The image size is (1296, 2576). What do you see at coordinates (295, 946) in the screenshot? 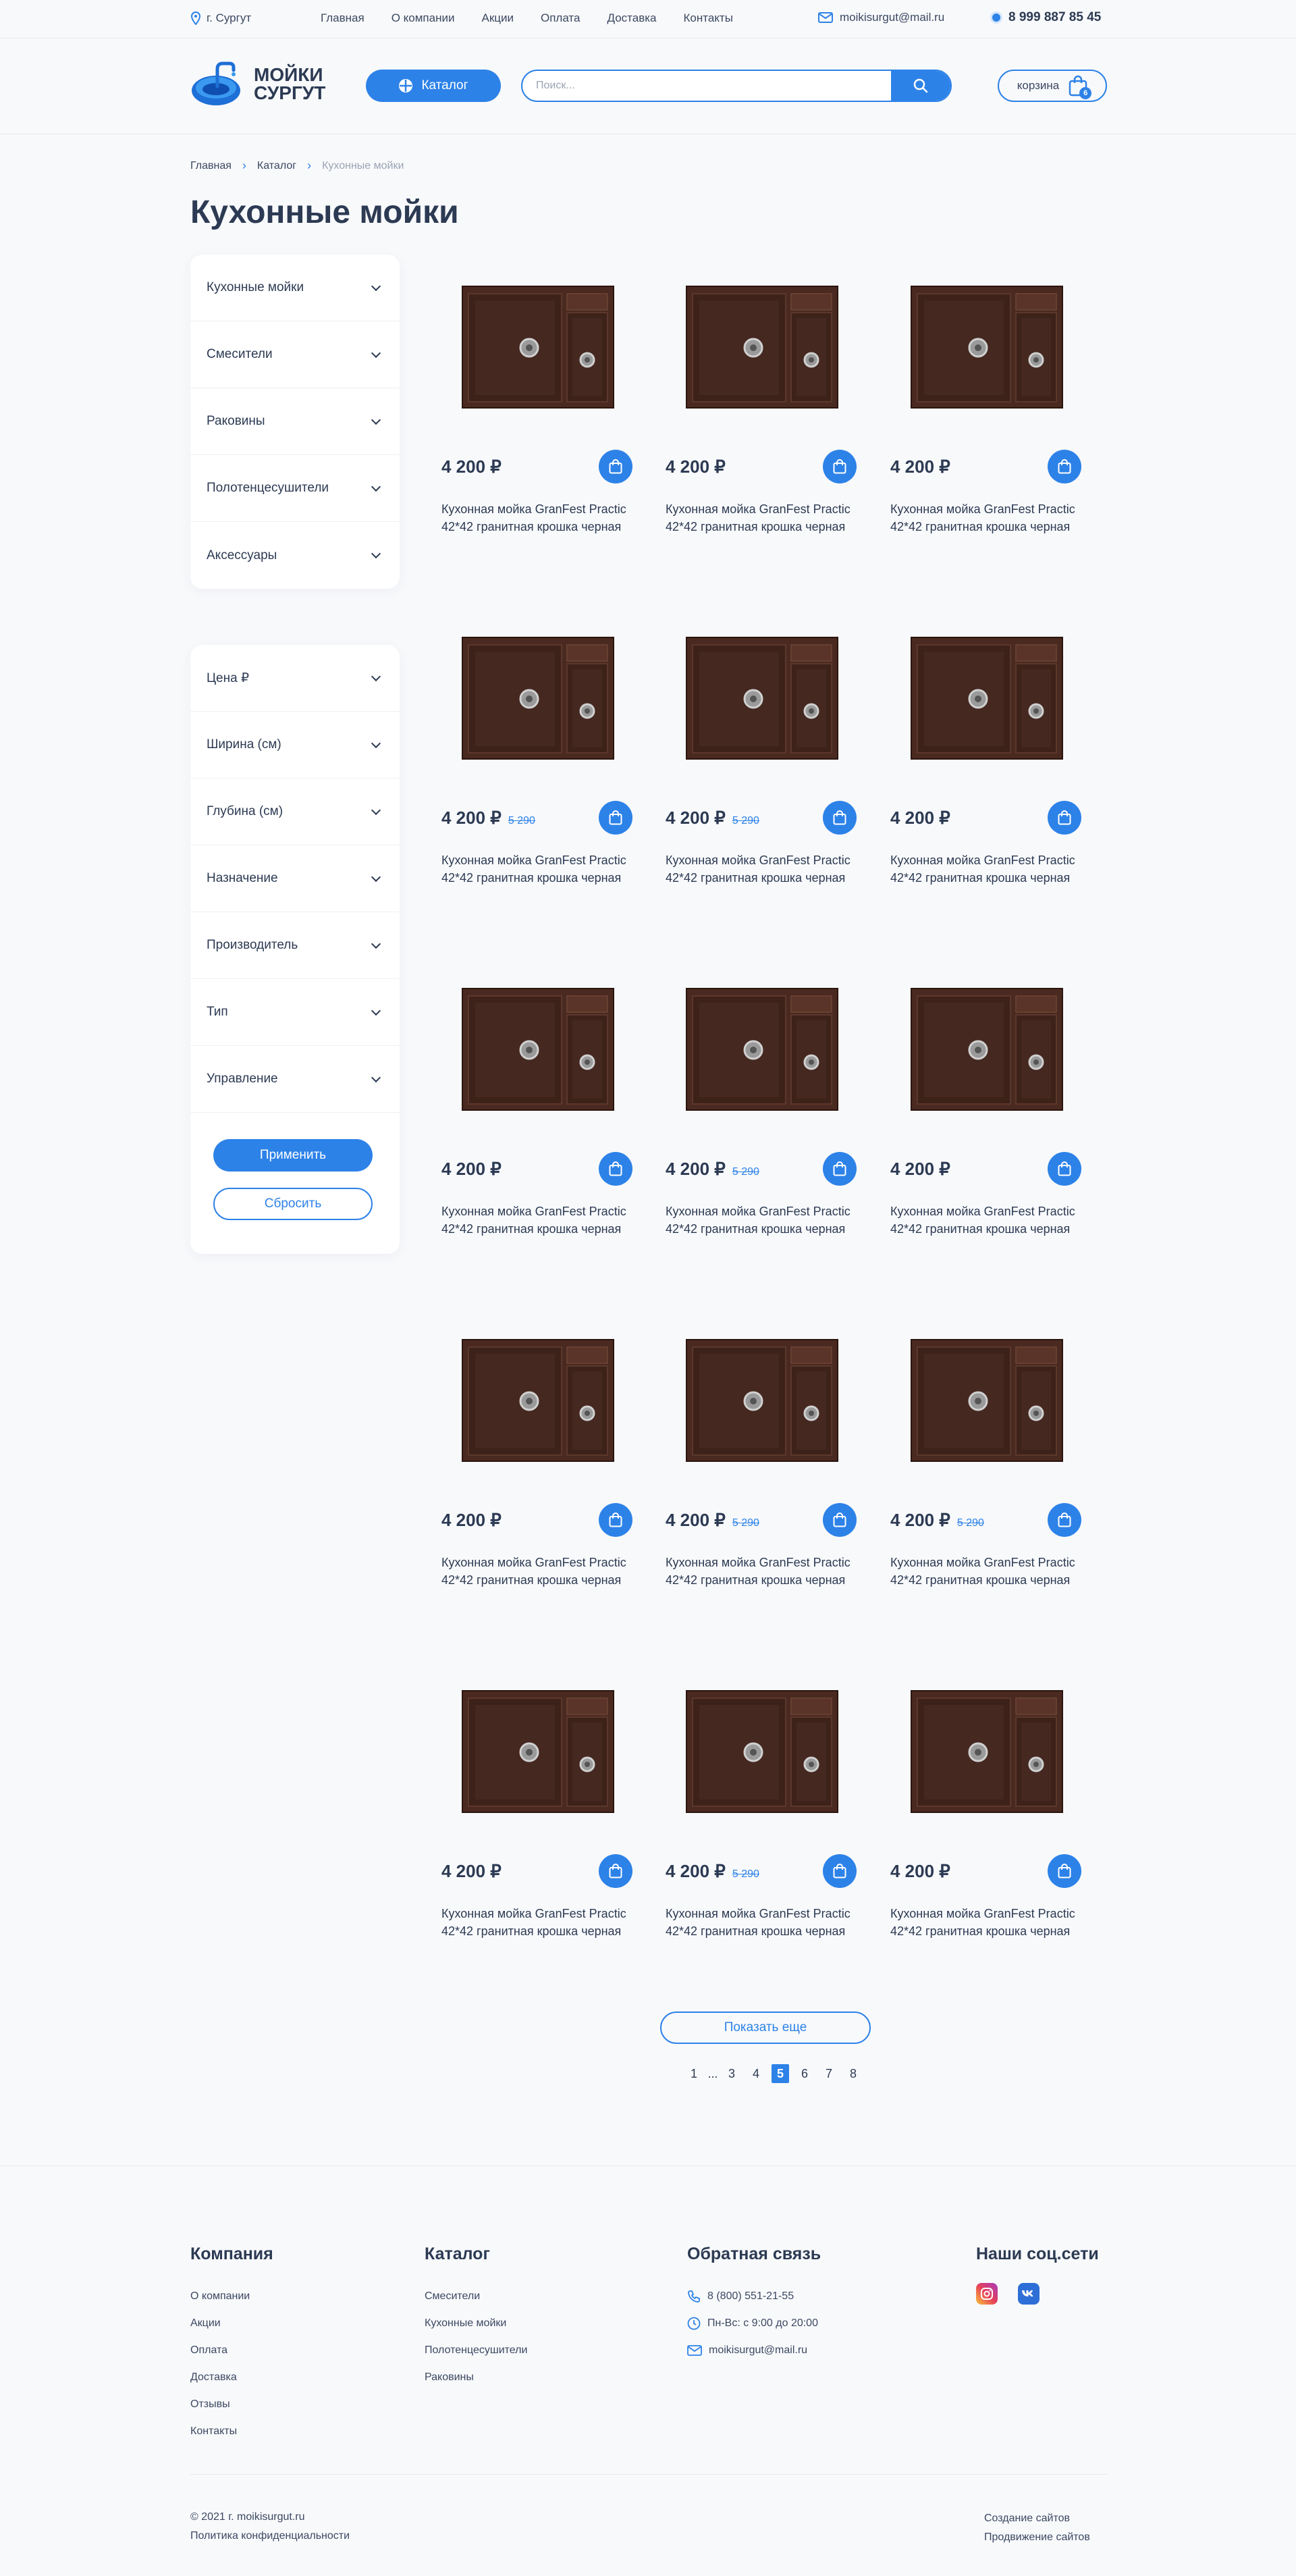
I see `filter-item: Производитель` at bounding box center [295, 946].